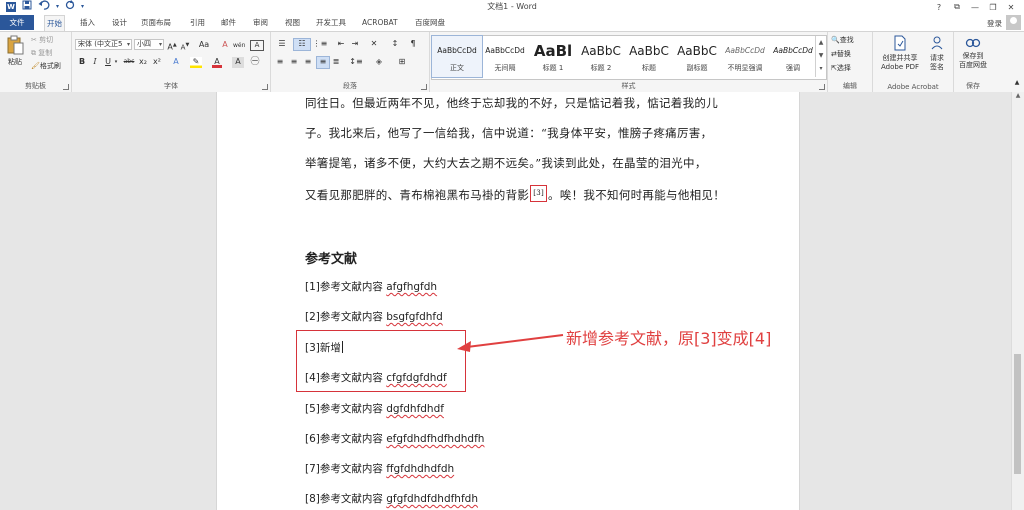  I want to click on clipboard-launcher-icon, so click(66, 87).